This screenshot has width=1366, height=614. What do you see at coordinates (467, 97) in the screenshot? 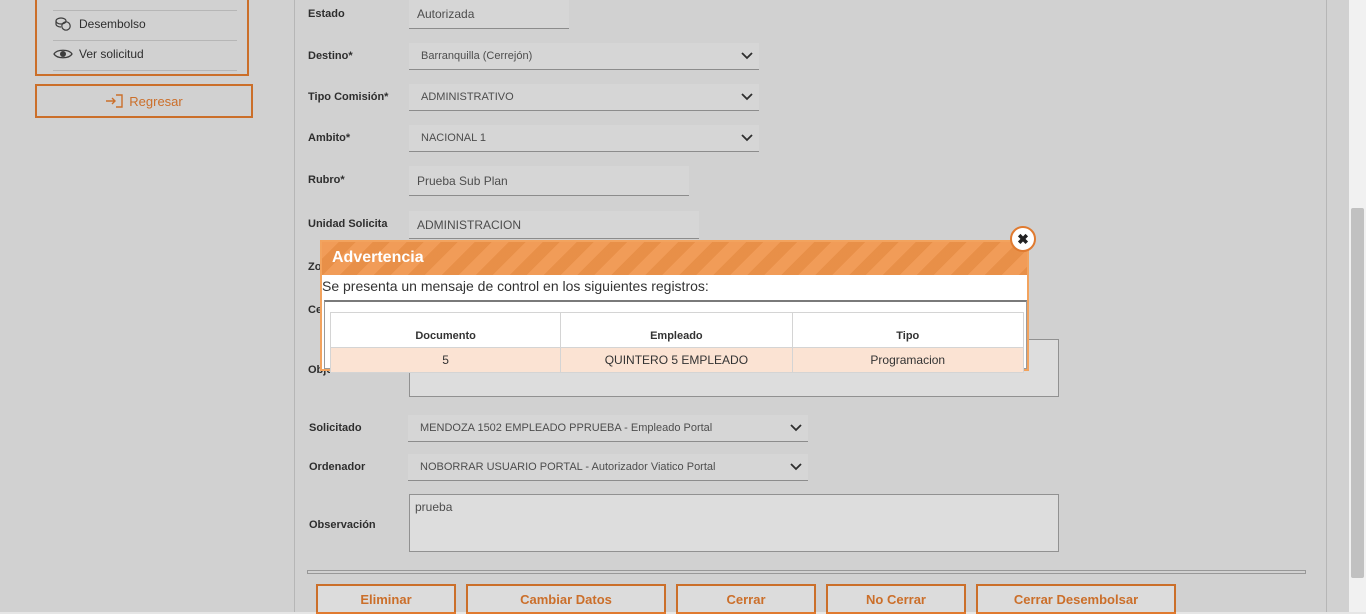
I see `tipo-comision-value: ADMINISTRATIVO` at bounding box center [467, 97].